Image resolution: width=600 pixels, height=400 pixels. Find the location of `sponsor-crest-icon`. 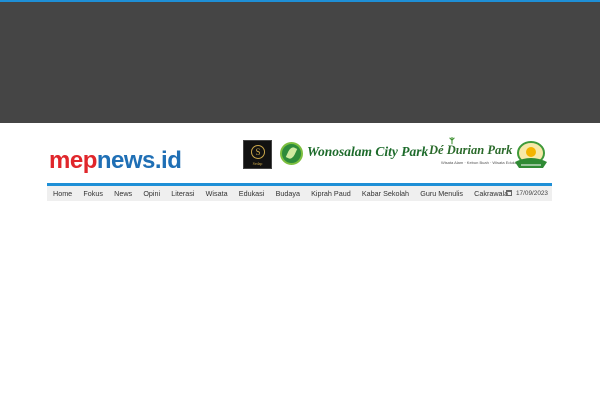

sponsor-crest-icon is located at coordinates (531, 155).